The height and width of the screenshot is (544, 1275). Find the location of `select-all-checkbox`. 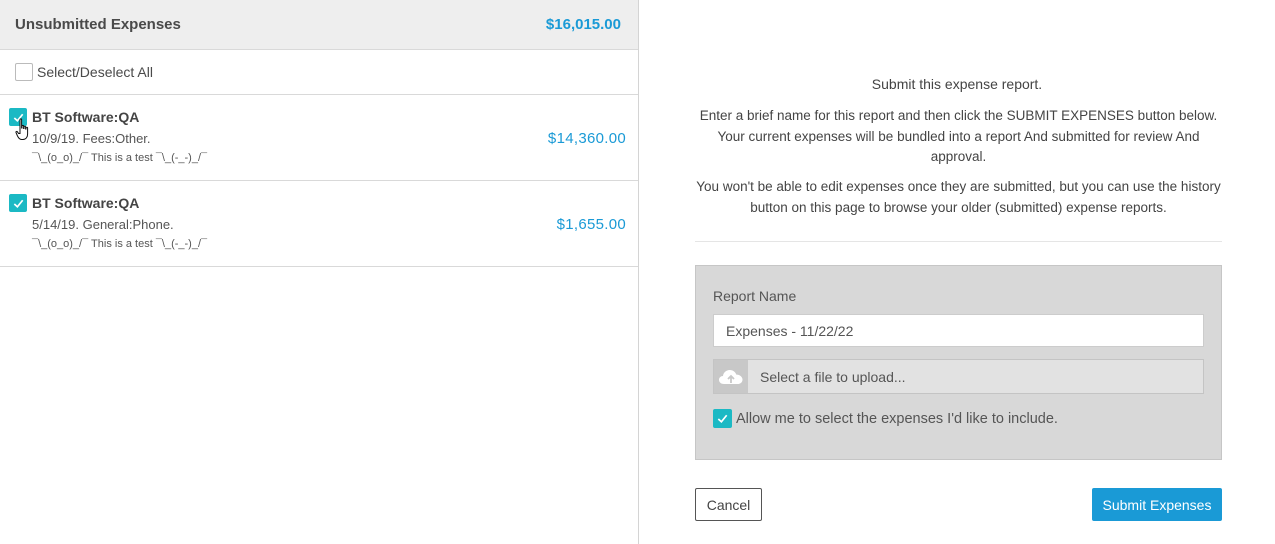

select-all-checkbox is located at coordinates (24, 72).